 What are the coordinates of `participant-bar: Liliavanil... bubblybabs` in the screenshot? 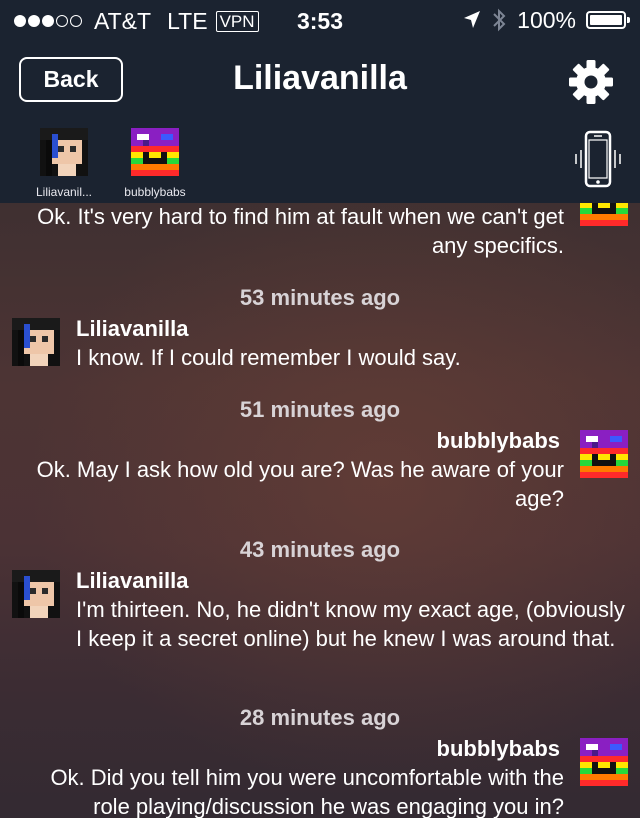 It's located at (320, 162).